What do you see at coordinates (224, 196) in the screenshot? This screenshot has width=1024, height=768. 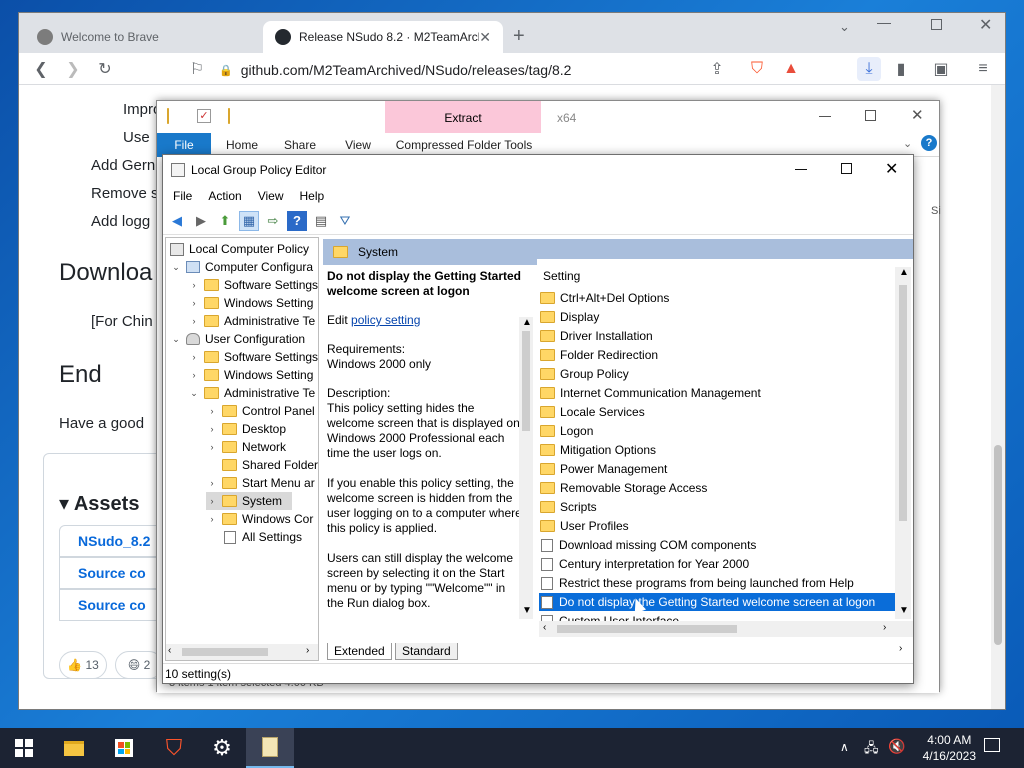 I see `menu-action: Action` at bounding box center [224, 196].